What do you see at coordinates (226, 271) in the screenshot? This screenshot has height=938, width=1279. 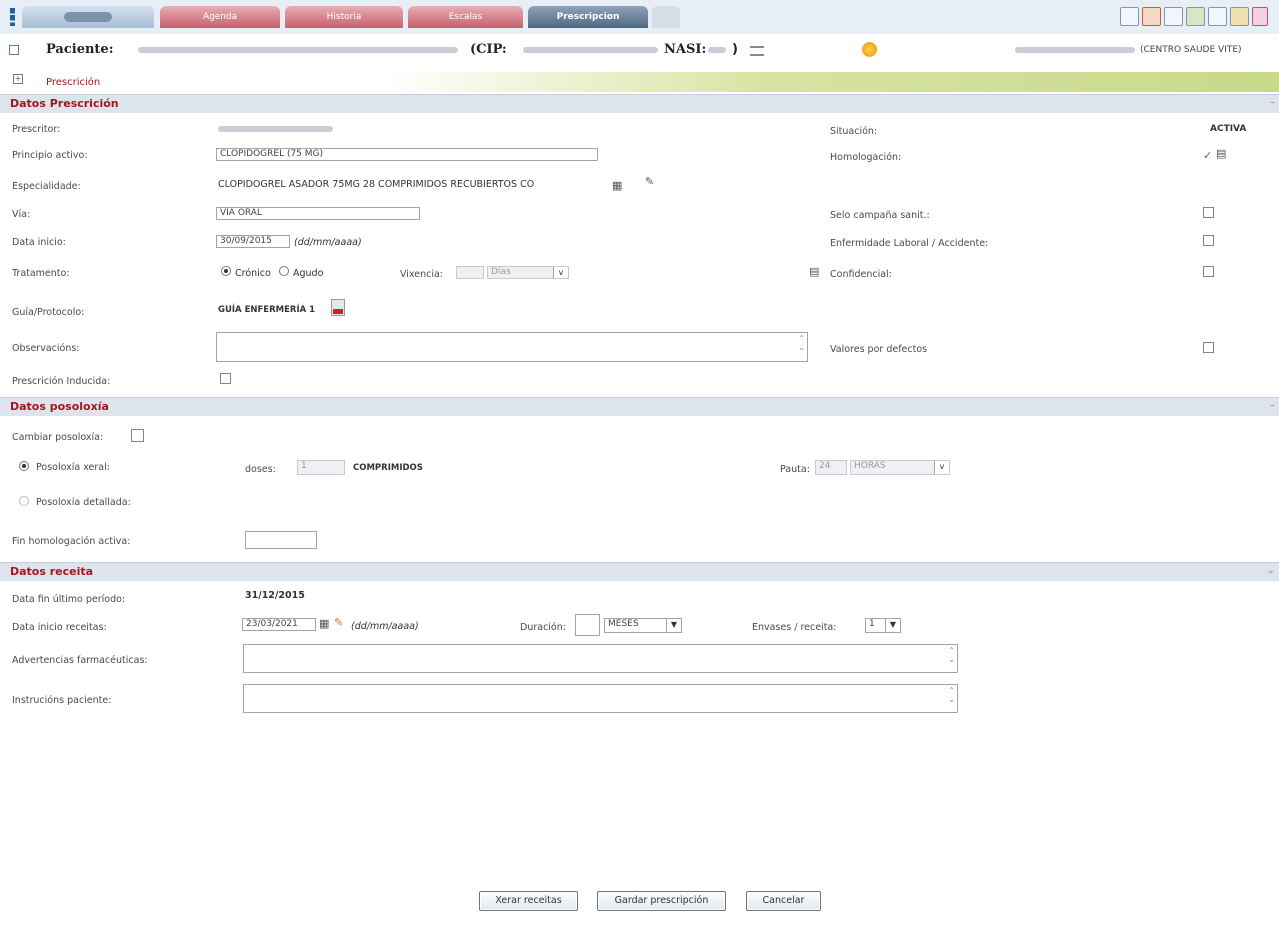 I see `cronico-radio` at bounding box center [226, 271].